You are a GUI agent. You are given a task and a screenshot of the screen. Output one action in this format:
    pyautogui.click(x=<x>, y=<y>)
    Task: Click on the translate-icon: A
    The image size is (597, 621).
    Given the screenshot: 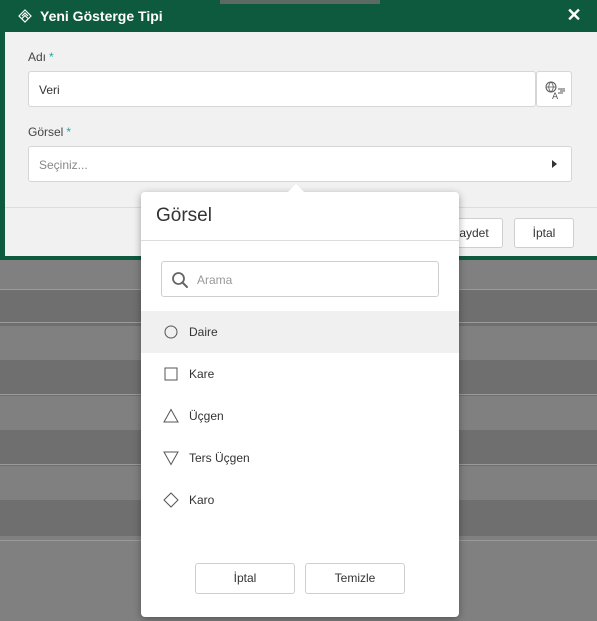 What is the action you would take?
    pyautogui.click(x=555, y=90)
    